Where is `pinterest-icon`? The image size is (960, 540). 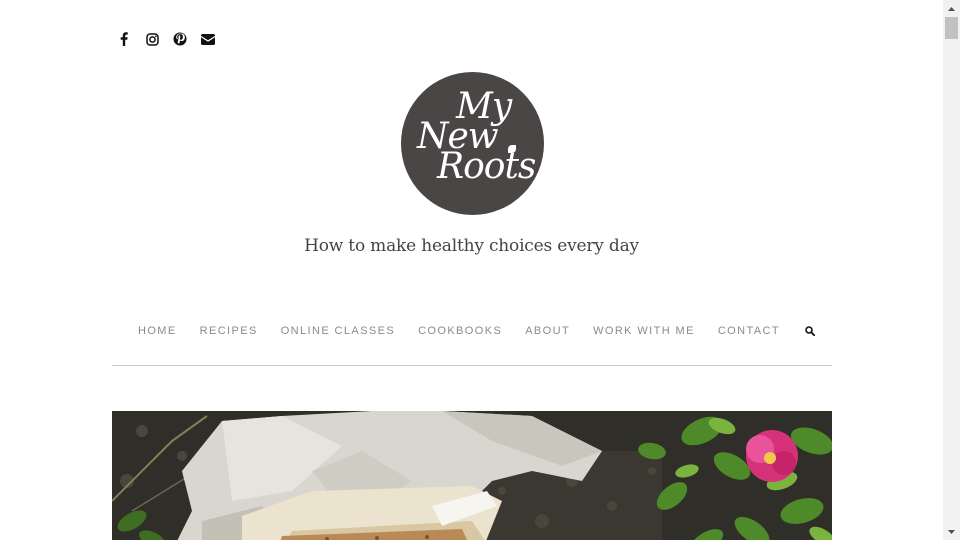
pinterest-icon is located at coordinates (180, 39).